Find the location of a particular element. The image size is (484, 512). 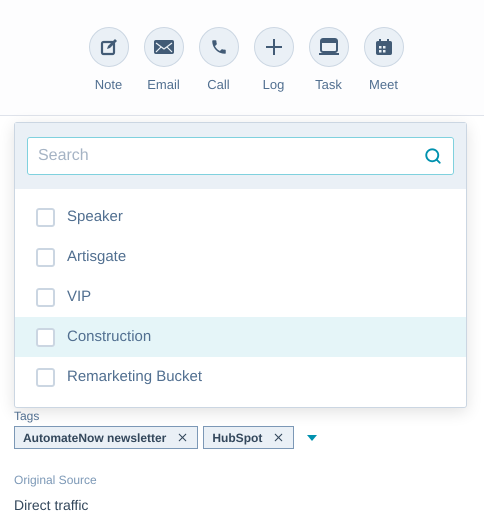

search-field: Search is located at coordinates (240, 156).